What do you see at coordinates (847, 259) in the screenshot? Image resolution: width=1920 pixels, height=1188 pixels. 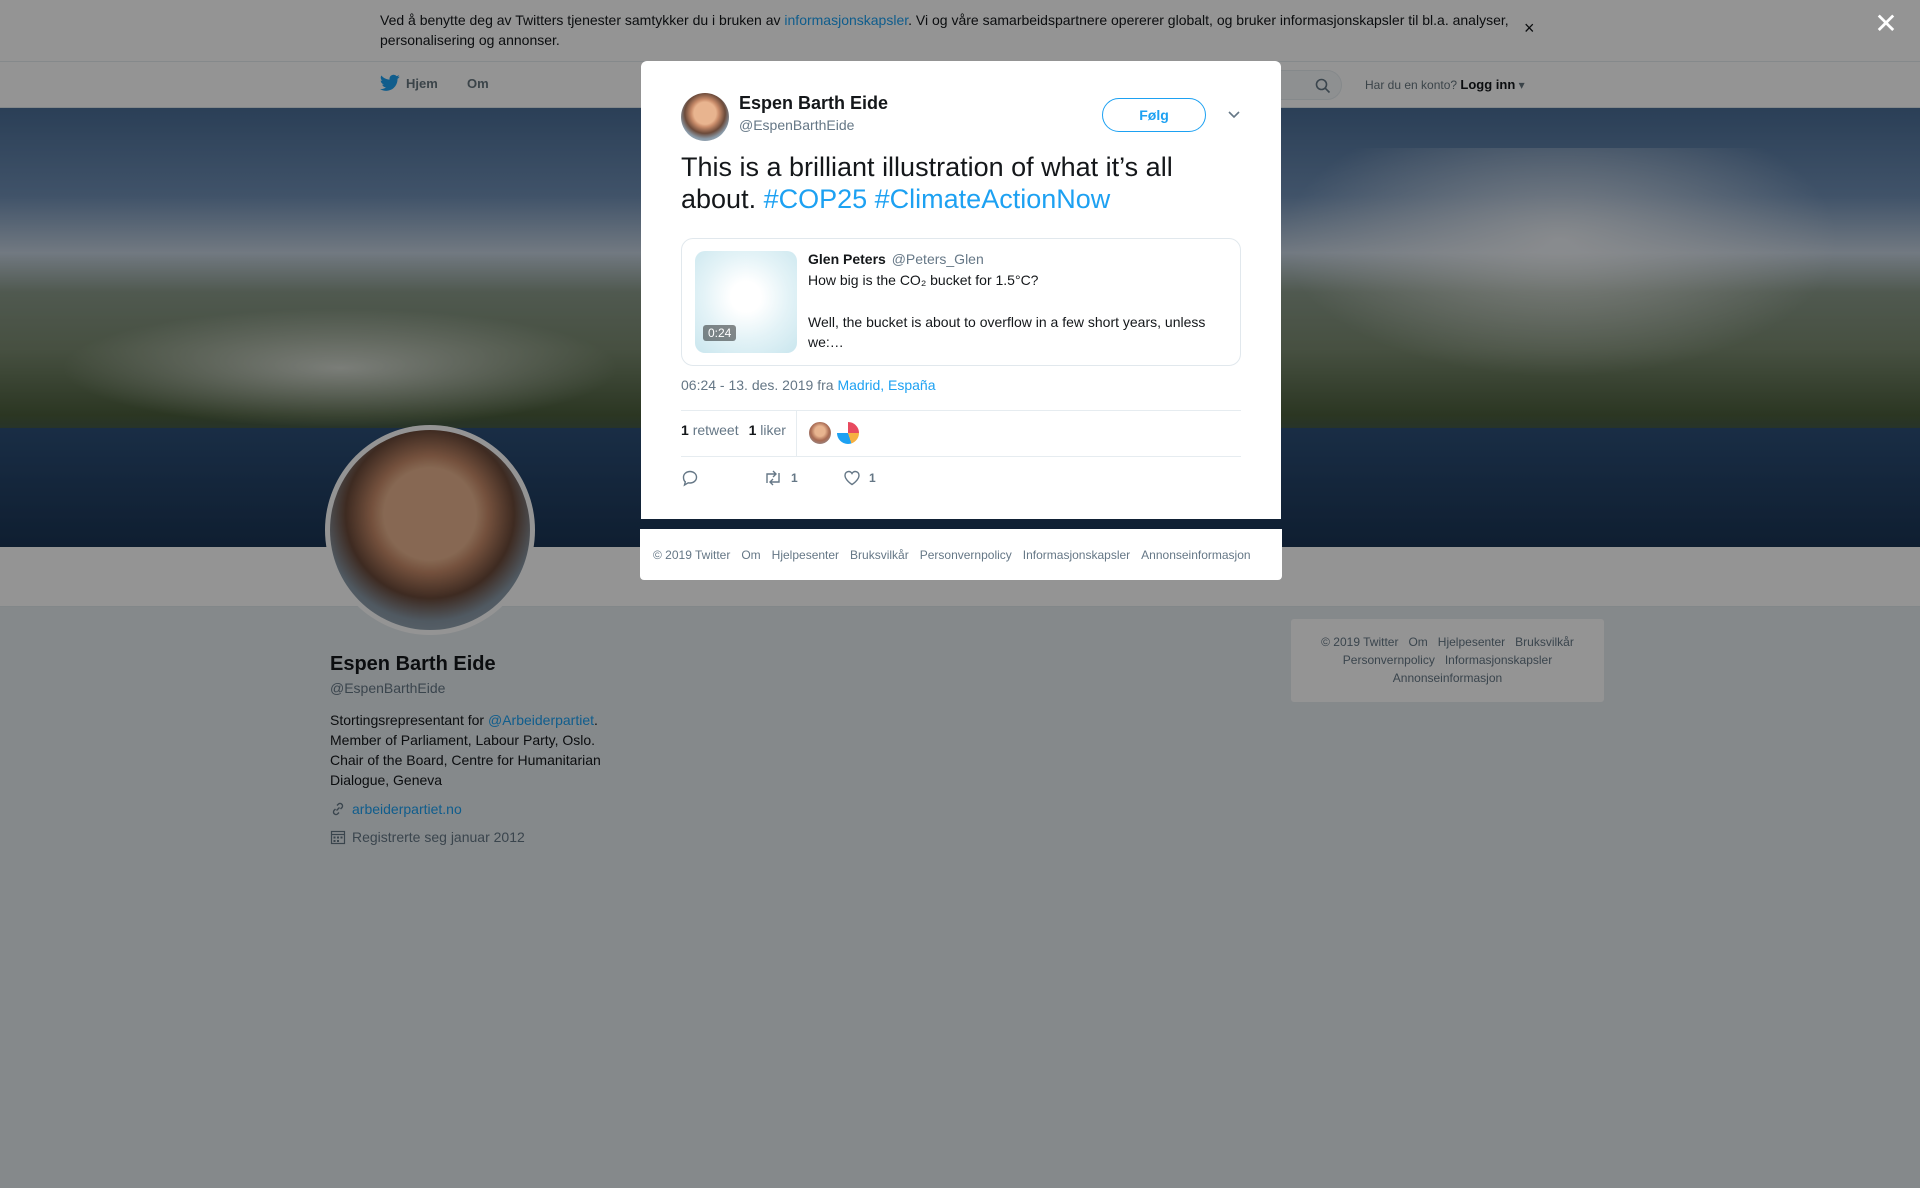 I see `quoted-author-name: Glen Peters` at bounding box center [847, 259].